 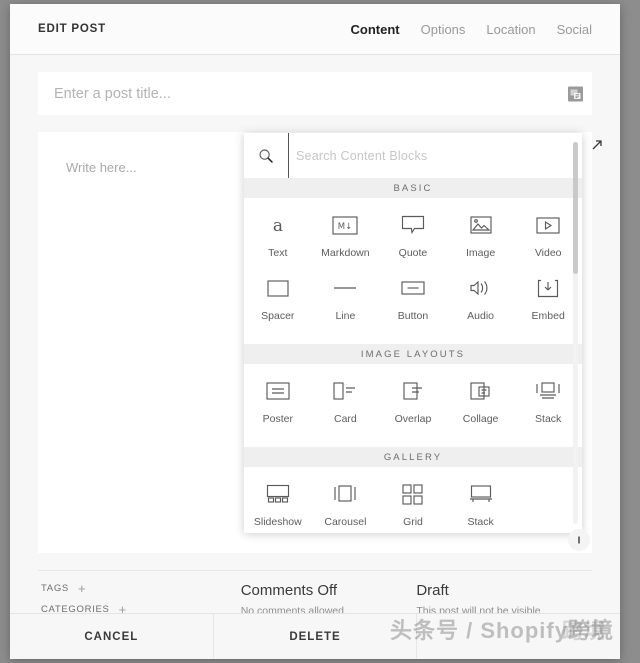 What do you see at coordinates (510, 29) in the screenshot?
I see `tab-location: Location` at bounding box center [510, 29].